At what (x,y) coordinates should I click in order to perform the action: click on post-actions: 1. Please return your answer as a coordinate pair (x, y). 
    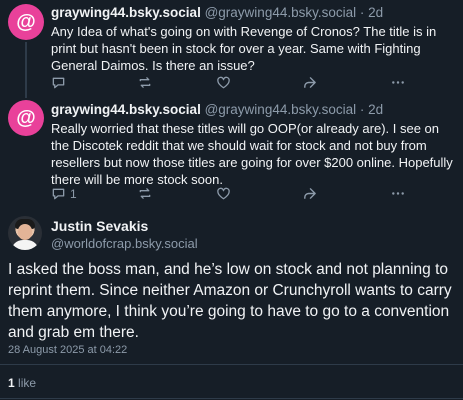
    Looking at the image, I should click on (231, 194).